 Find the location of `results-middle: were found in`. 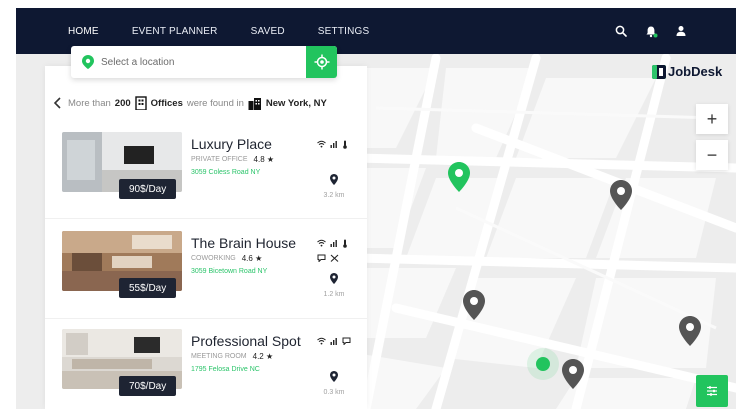

results-middle: were found in is located at coordinates (215, 103).